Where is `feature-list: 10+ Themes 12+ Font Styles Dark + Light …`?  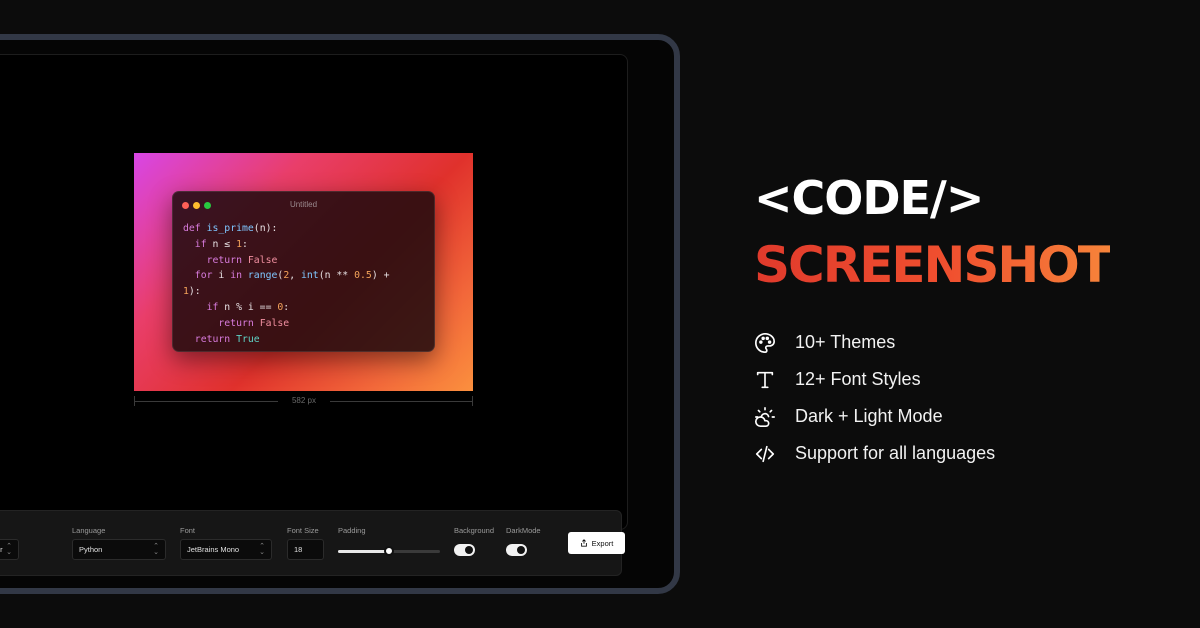
feature-list: 10+ Themes 12+ Font Styles Dark + Light … is located at coordinates (874, 398).